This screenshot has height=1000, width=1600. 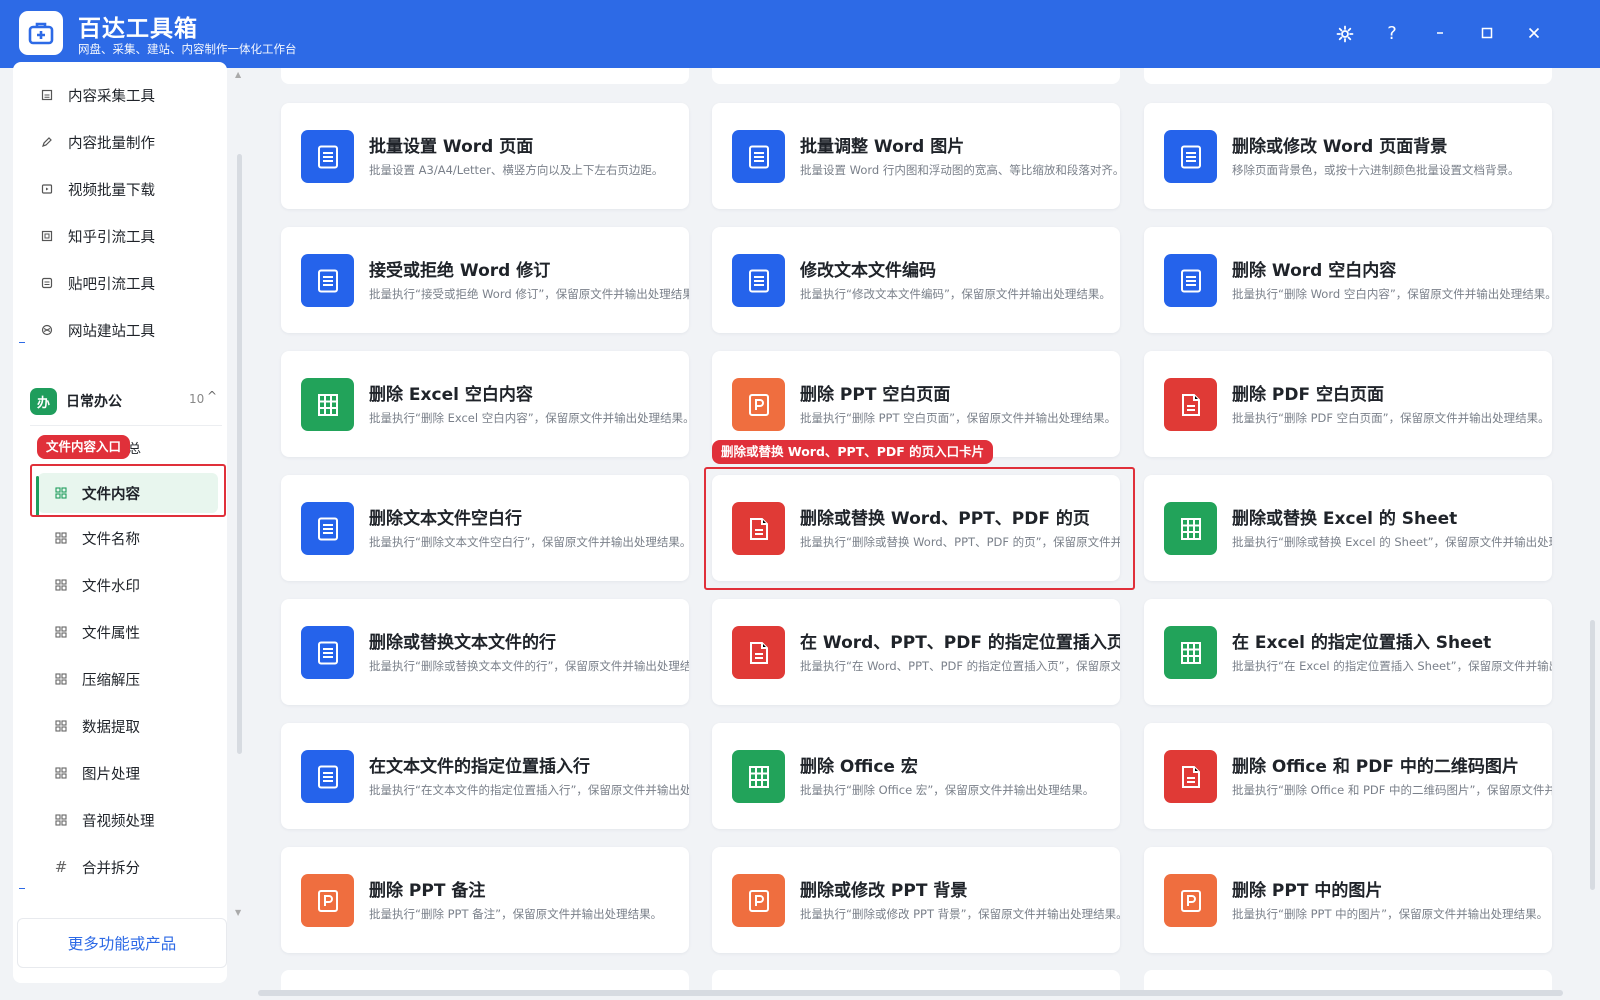 I want to click on card-description: 批量执行“修改文本文件编码”，保留原文件并输出处理结果。, so click(x=955, y=294).